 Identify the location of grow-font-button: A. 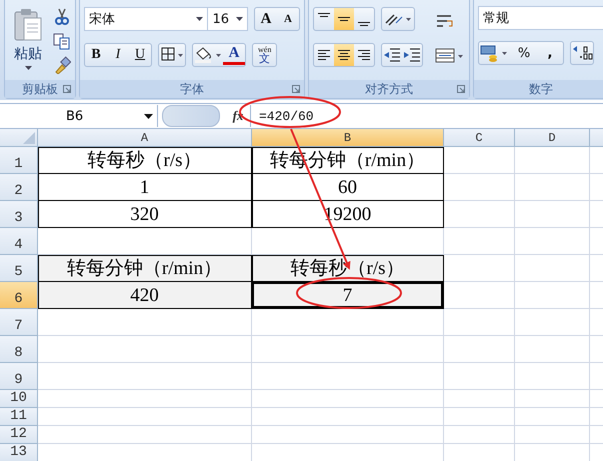
(266, 19).